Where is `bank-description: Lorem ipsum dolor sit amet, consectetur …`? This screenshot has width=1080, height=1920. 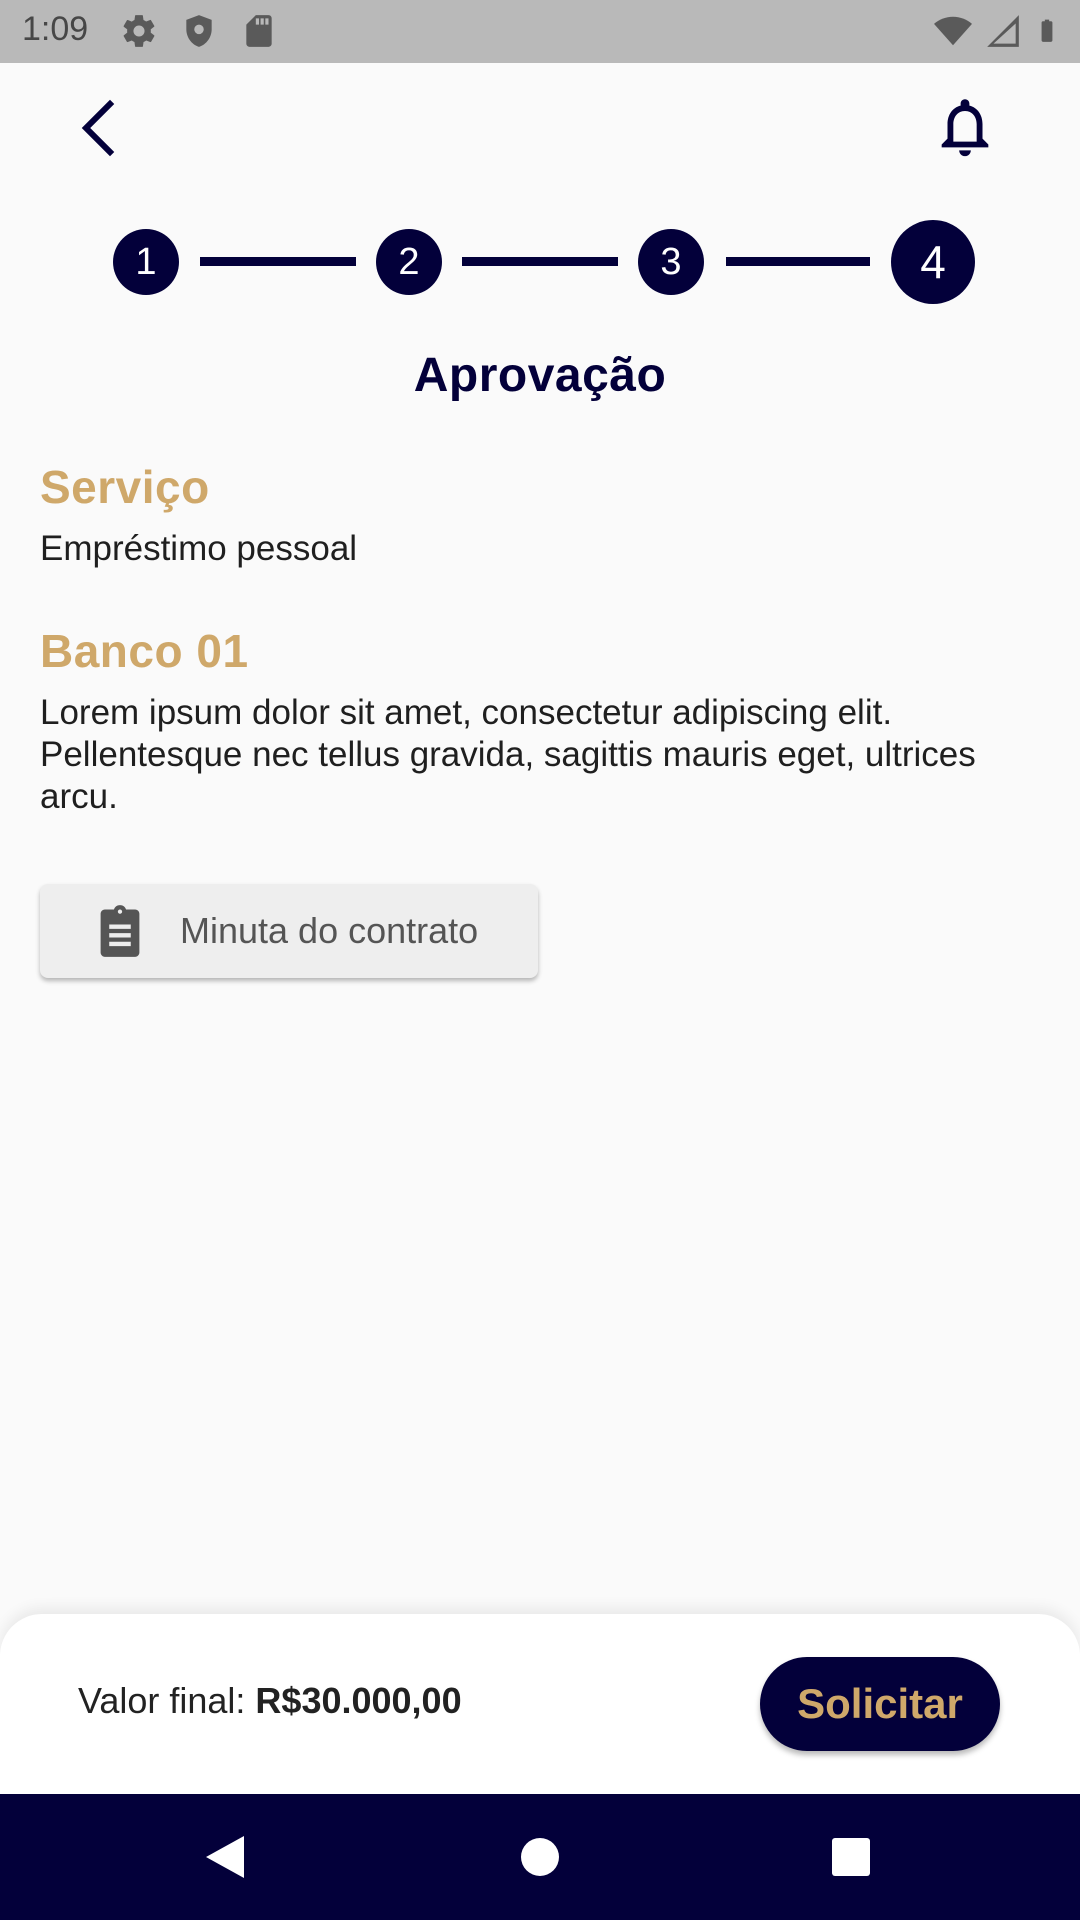 bank-description: Lorem ipsum dolor sit amet, consectetur … is located at coordinates (508, 754).